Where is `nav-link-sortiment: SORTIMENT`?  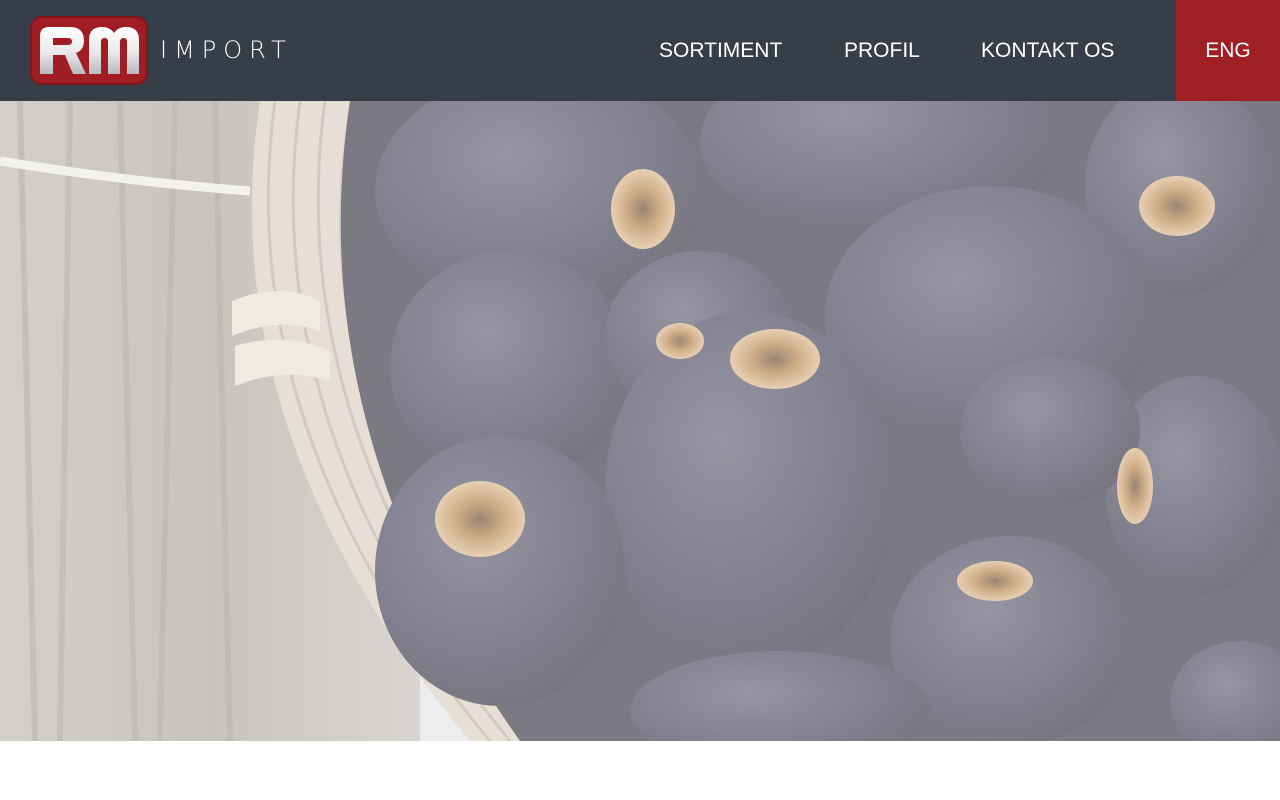
nav-link-sortiment: SORTIMENT is located at coordinates (720, 50).